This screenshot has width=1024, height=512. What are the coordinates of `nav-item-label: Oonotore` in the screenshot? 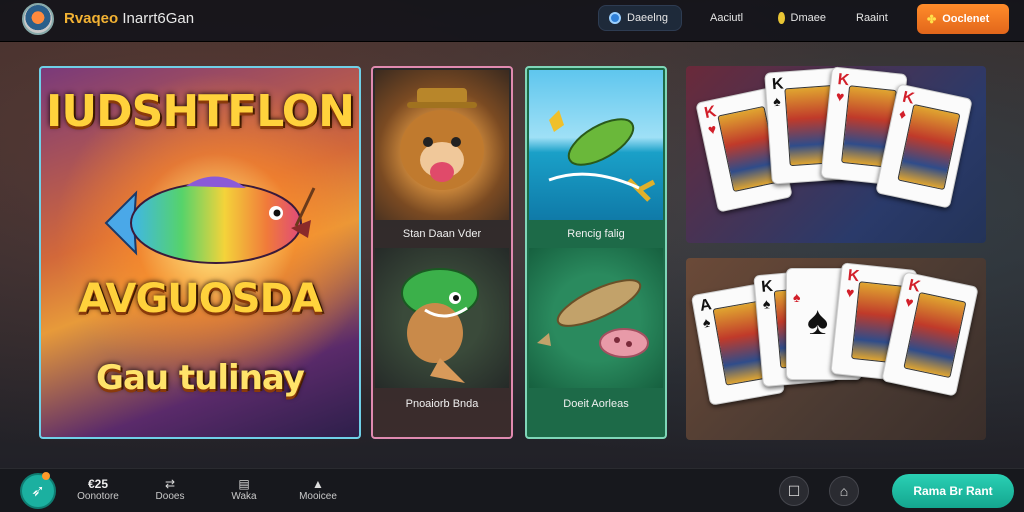 It's located at (98, 496).